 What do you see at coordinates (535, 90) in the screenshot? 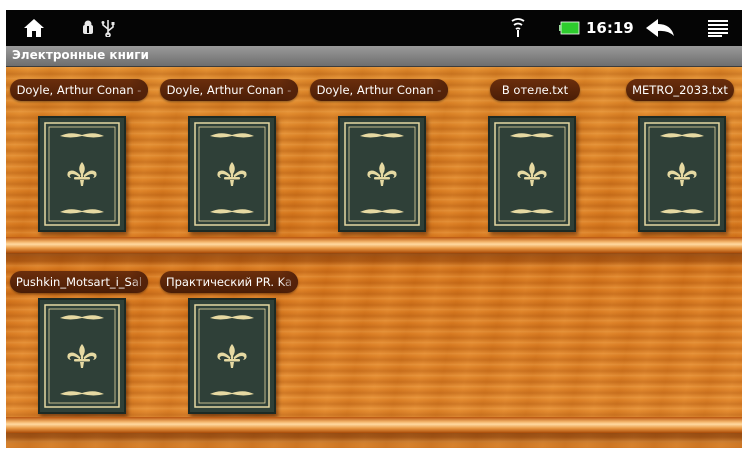
I see `book-label: В отеле.txt` at bounding box center [535, 90].